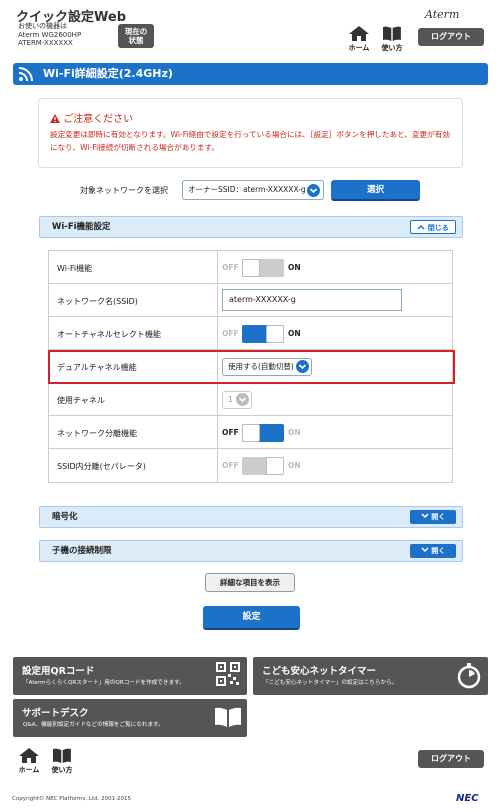 Image resolution: width=500 pixels, height=812 pixels. I want to click on collapse-button: 閉じる, so click(433, 227).